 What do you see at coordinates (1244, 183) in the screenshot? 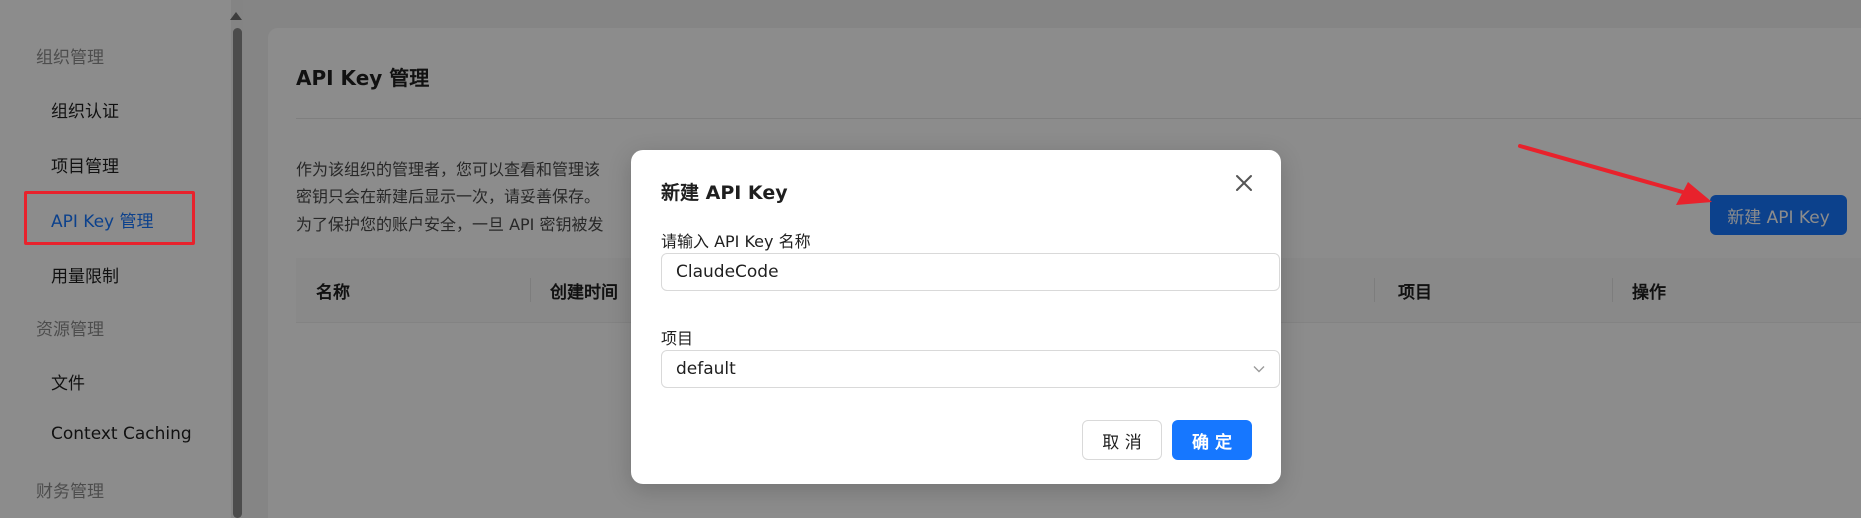
I see `close-icon` at bounding box center [1244, 183].